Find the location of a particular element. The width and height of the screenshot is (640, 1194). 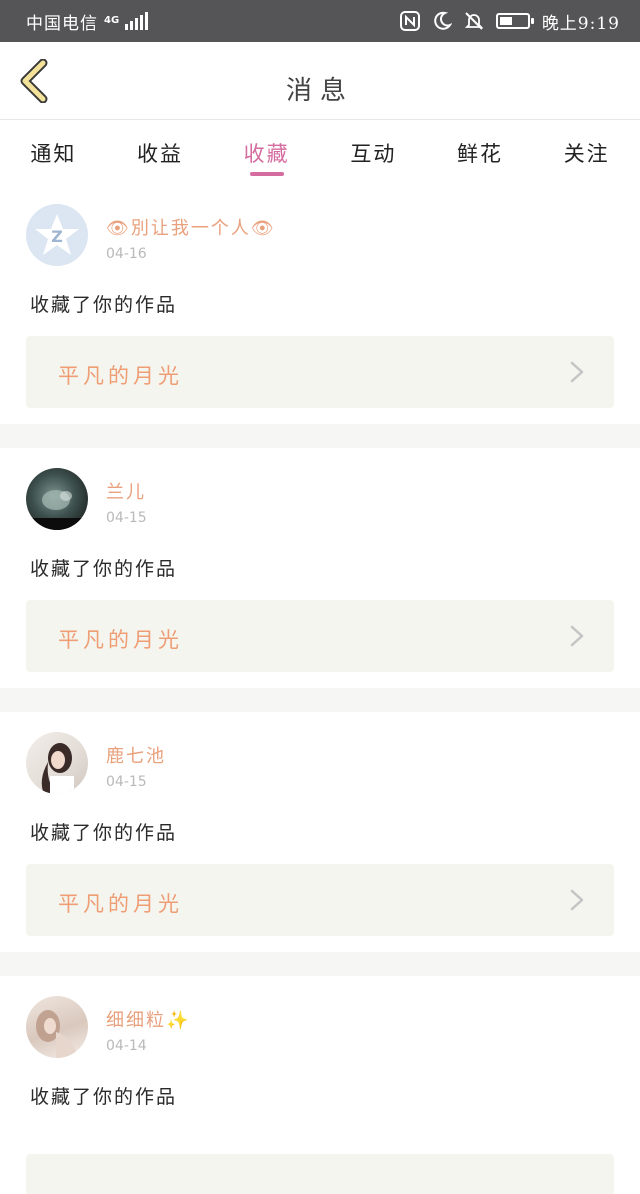

clock: 晚上9:19 is located at coordinates (580, 23).